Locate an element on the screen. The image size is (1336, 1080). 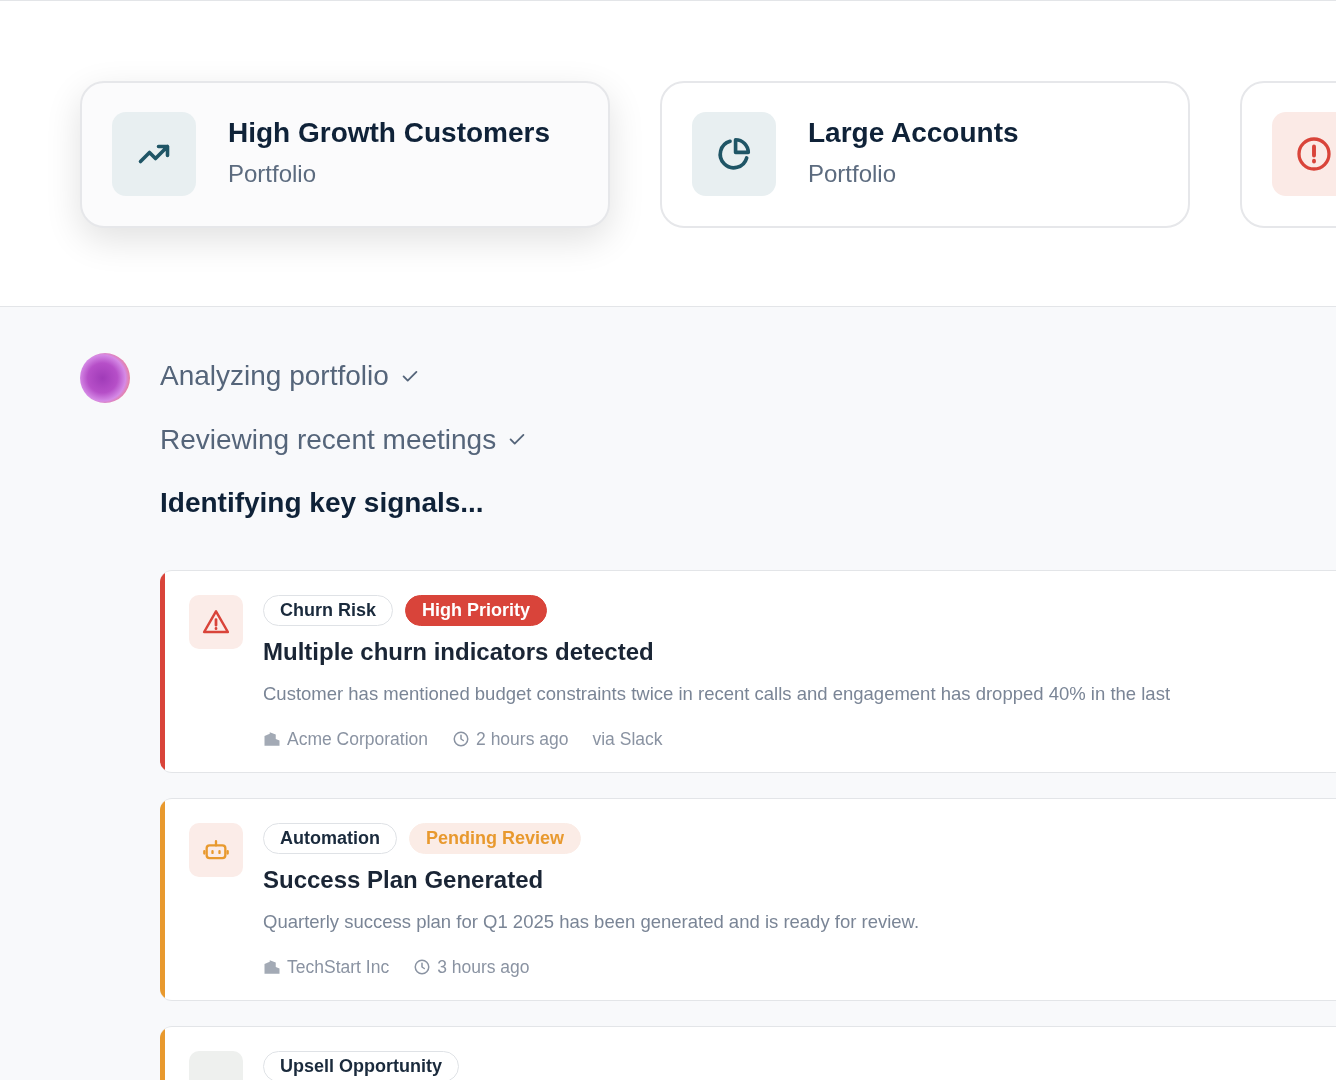
tag: High Priority is located at coordinates (476, 610).